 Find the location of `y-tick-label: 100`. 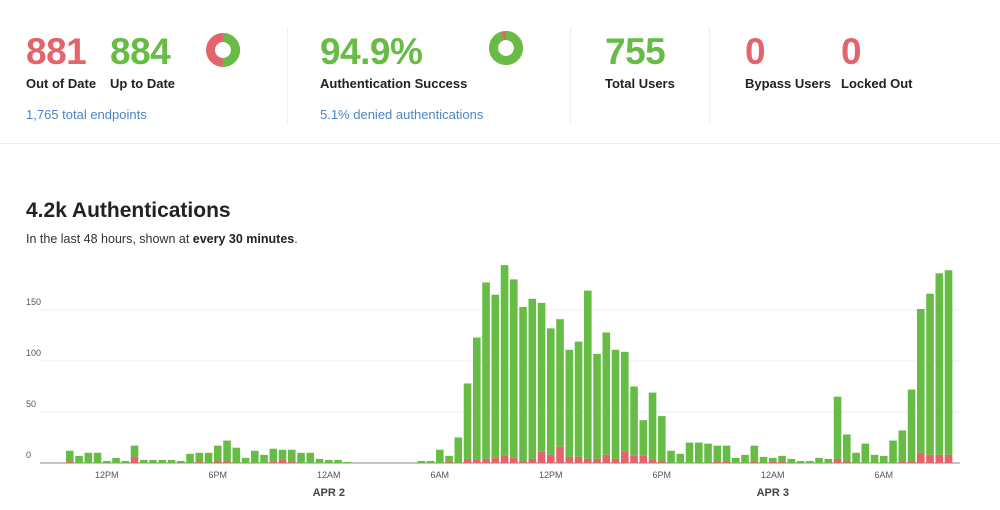

y-tick-label: 100 is located at coordinates (33, 353).